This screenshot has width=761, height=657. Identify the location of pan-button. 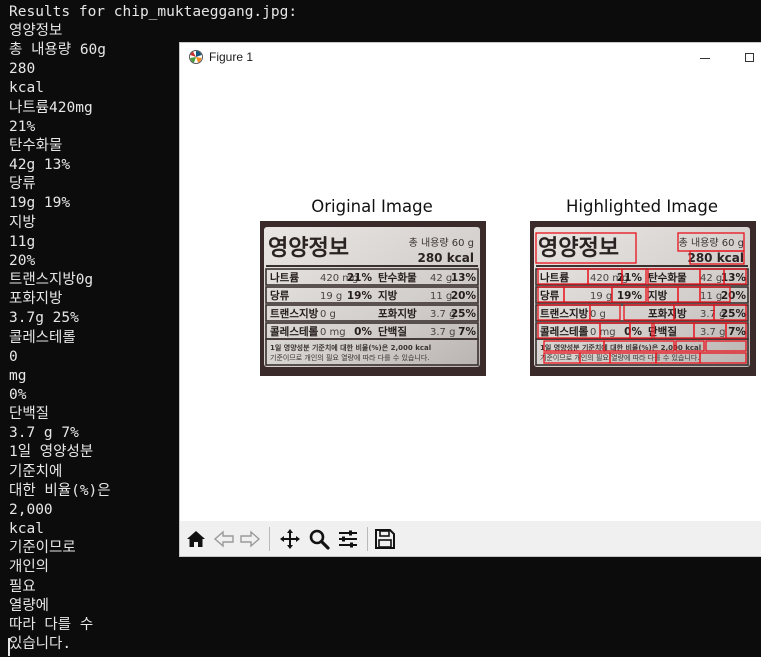
(290, 539).